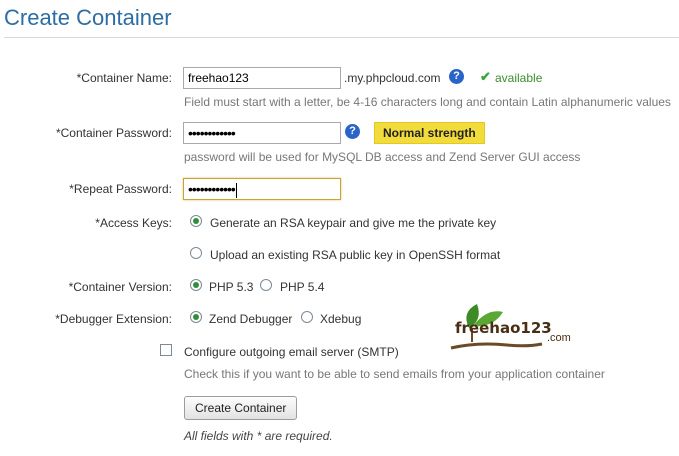 Image resolution: width=679 pixels, height=456 pixels. Describe the element at coordinates (212, 189) in the screenshot. I see `repeat-password-value: ••••••••••••` at that location.